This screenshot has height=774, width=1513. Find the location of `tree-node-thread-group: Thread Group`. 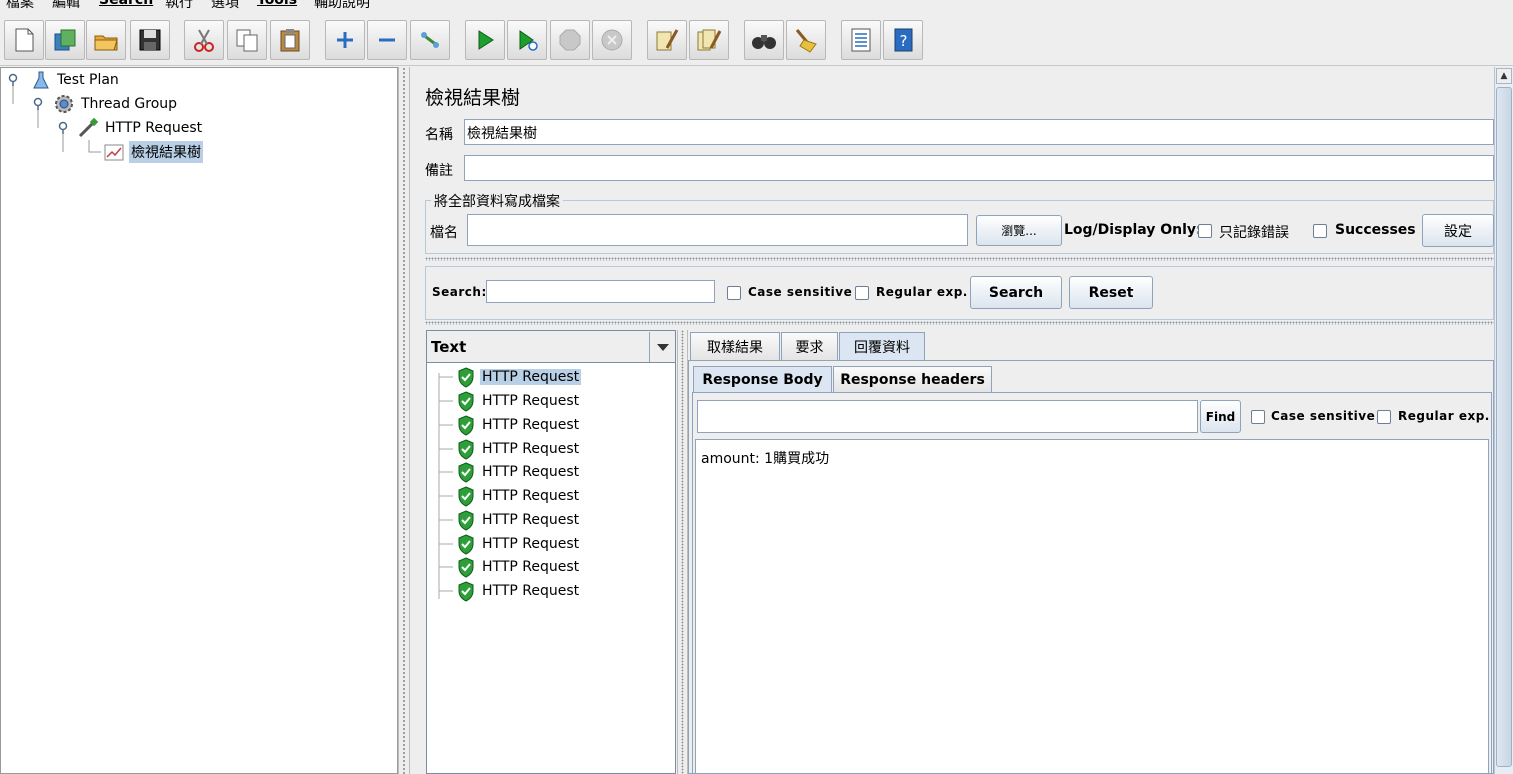

tree-node-thread-group: Thread Group is located at coordinates (116, 104).